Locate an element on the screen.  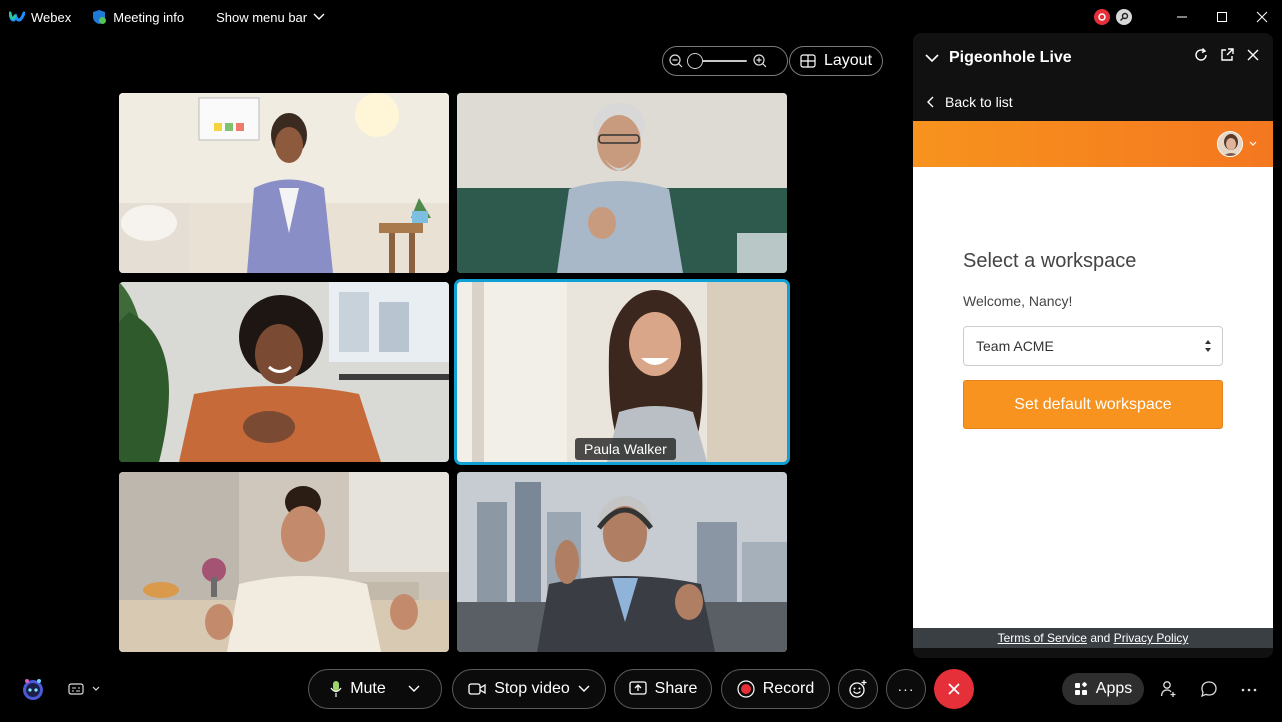
participant-name-tag: Paula Walker is located at coordinates (625, 449).